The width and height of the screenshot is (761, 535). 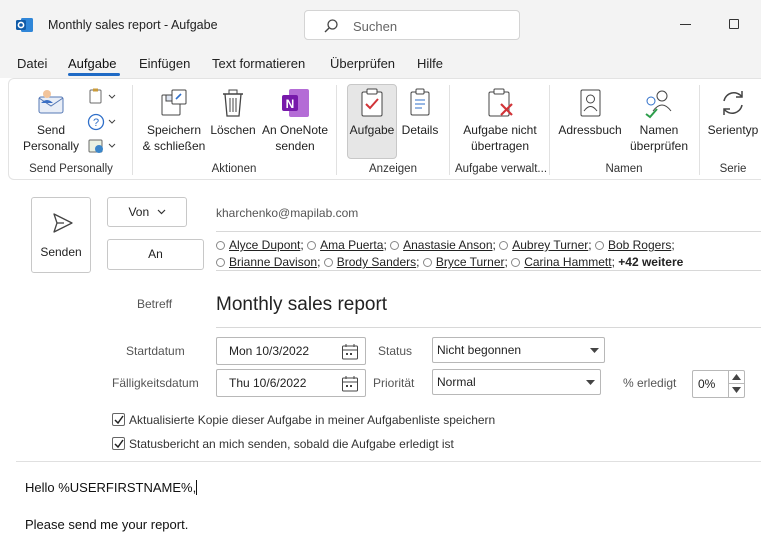 I want to click on recipient-chip: Aubrey Turner;, so click(x=545, y=245).